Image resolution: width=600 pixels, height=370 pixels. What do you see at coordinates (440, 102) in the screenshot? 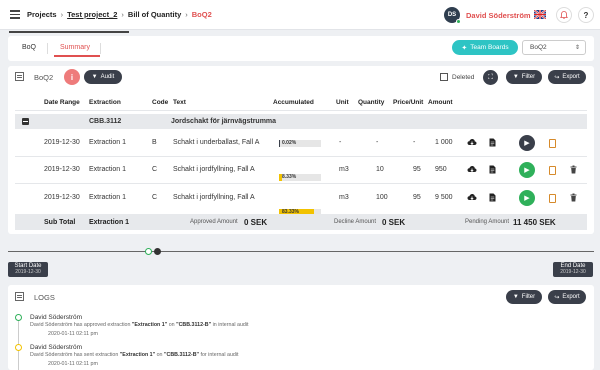
I see `col-header-amount: Amount` at bounding box center [440, 102].